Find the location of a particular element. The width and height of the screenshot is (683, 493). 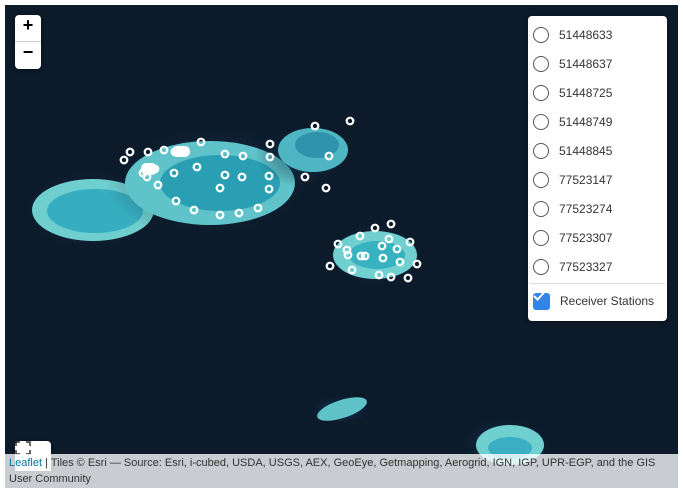

leaflet-link: Leaflet is located at coordinates (25, 463).